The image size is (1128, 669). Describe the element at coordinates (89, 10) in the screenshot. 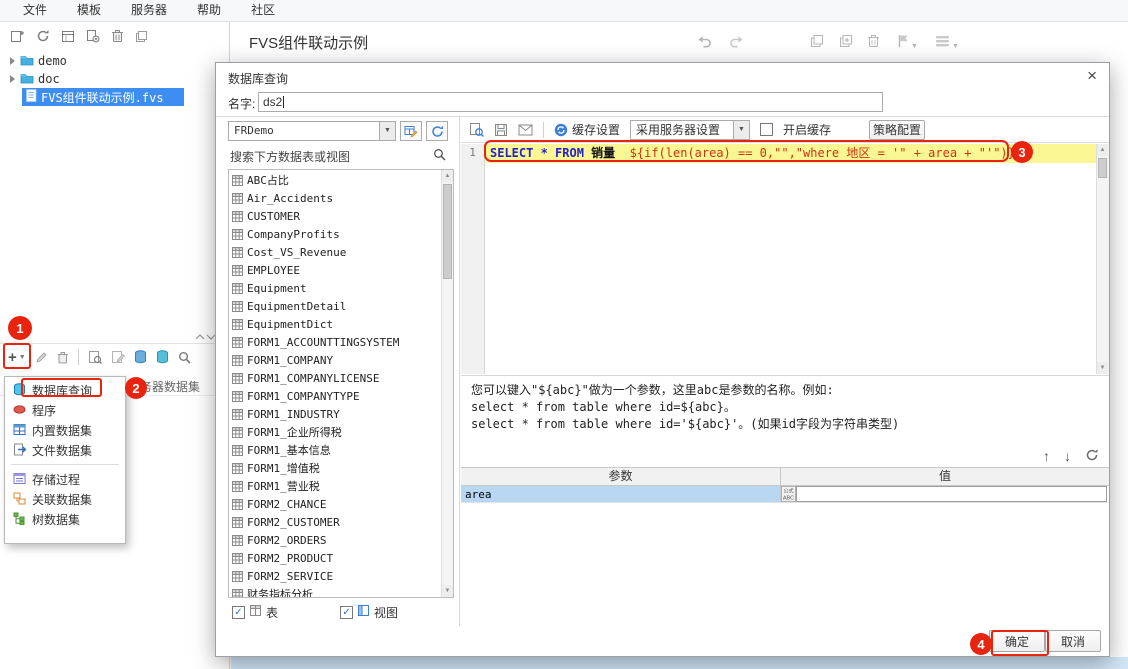

I see `menu-item: 模板` at that location.